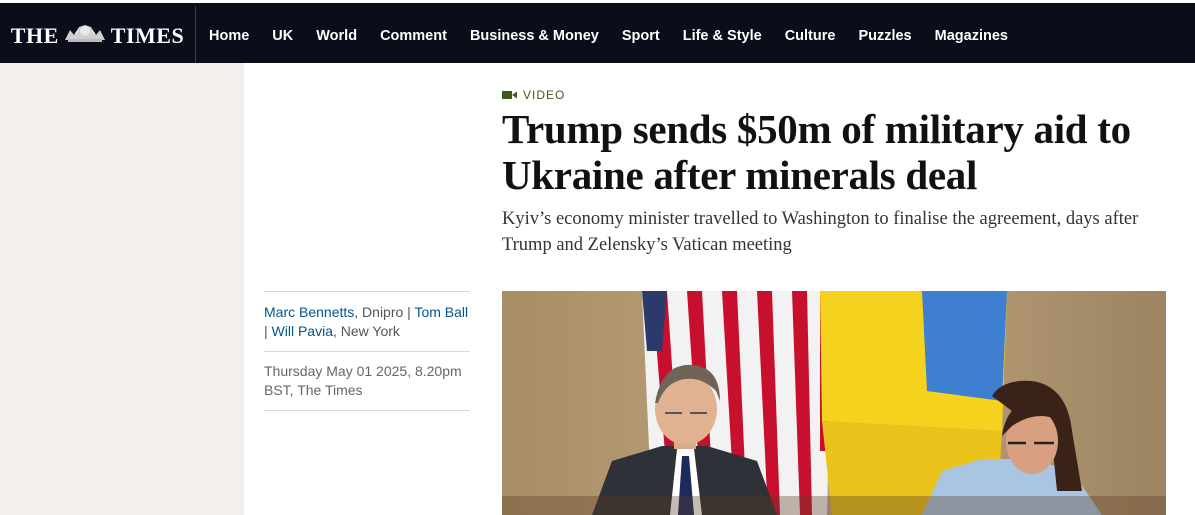 Image resolution: width=1195 pixels, height=515 pixels. What do you see at coordinates (309, 312) in the screenshot?
I see `author-link-marc-bennetts: Marc Bennetts` at bounding box center [309, 312].